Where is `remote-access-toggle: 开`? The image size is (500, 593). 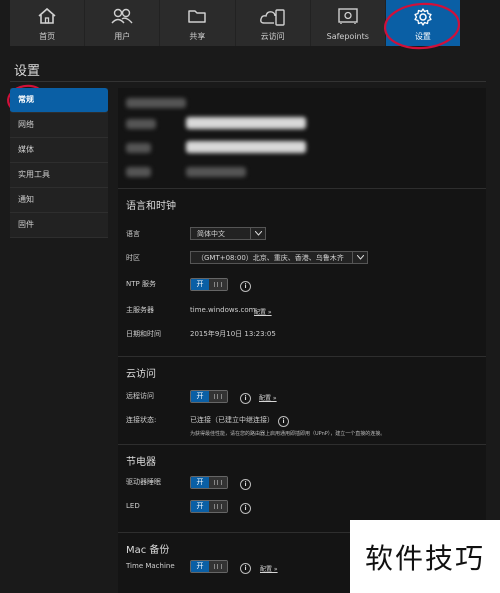
remote-access-toggle: 开 is located at coordinates (209, 396).